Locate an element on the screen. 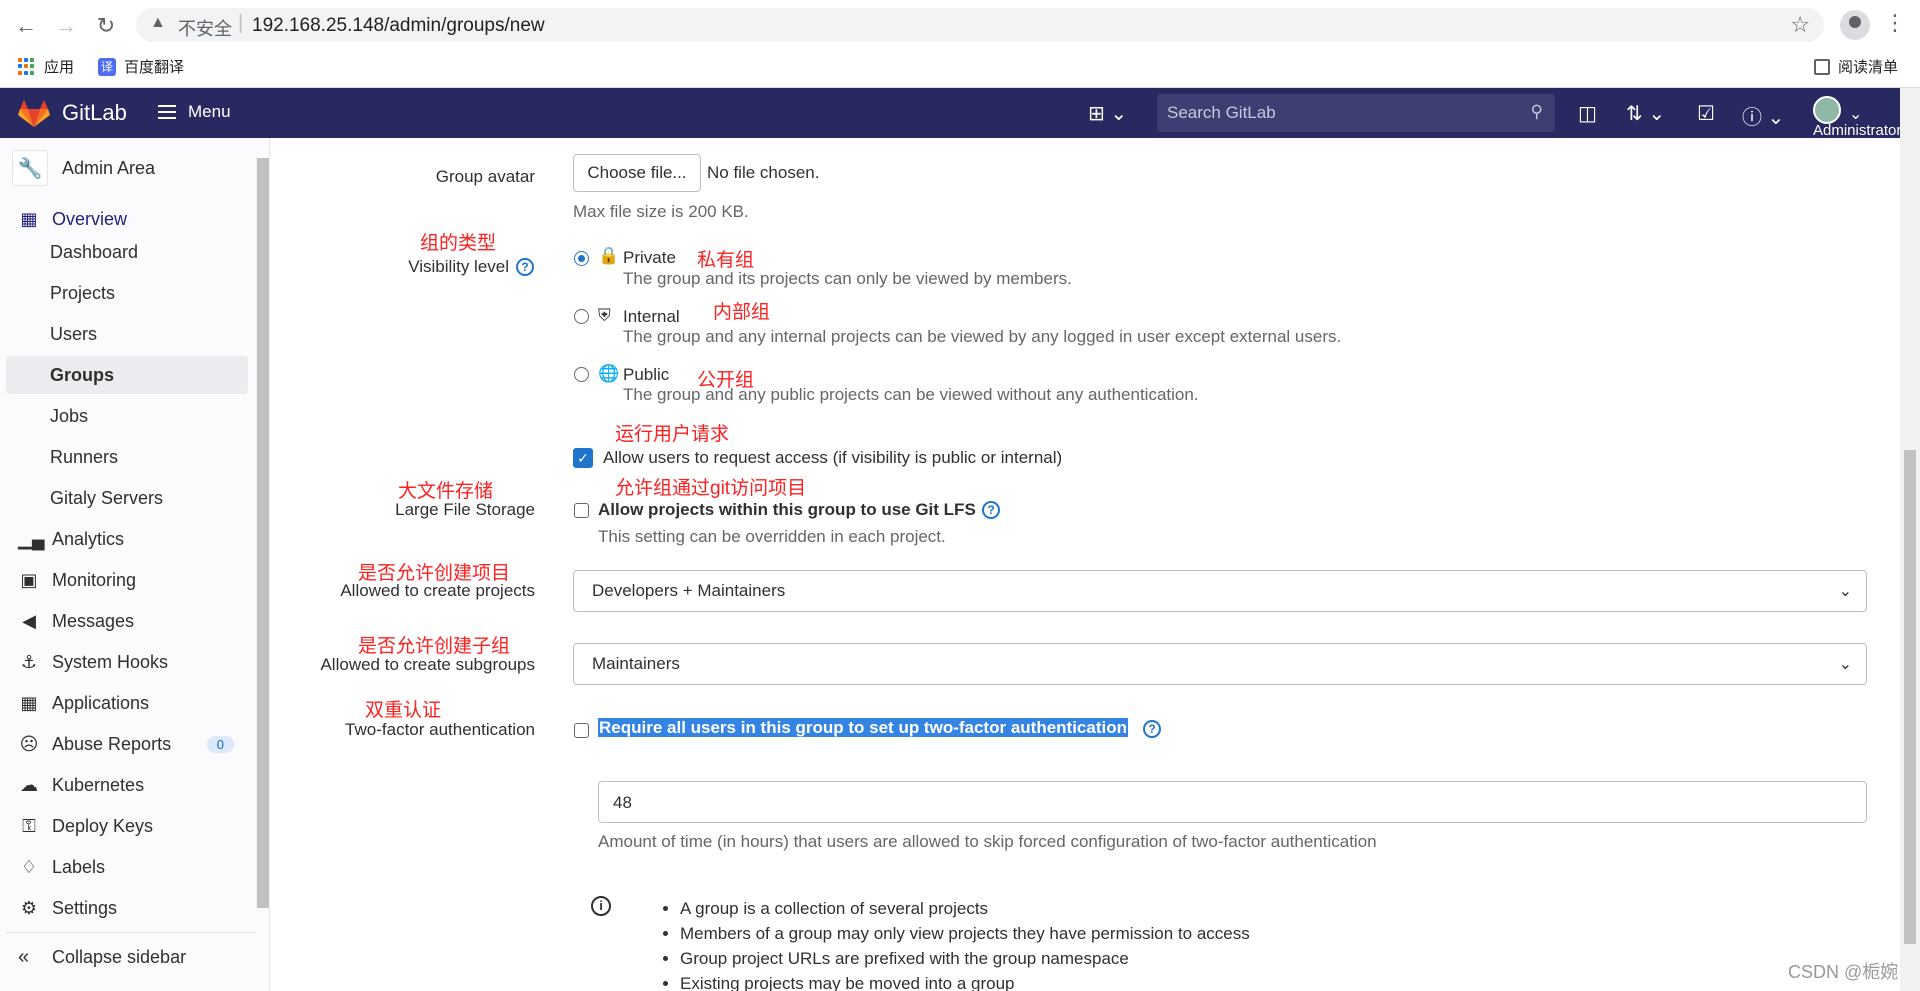 Image resolution: width=1920 pixels, height=991 pixels. admin-wrench-icon: 🔧 is located at coordinates (30, 168).